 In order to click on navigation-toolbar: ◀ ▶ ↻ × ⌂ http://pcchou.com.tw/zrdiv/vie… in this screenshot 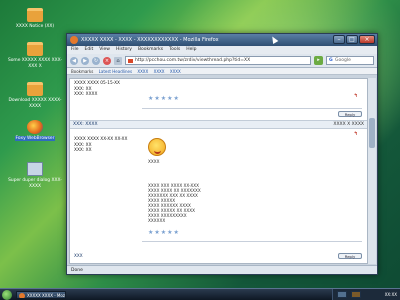, I will do `click(222, 61)`.